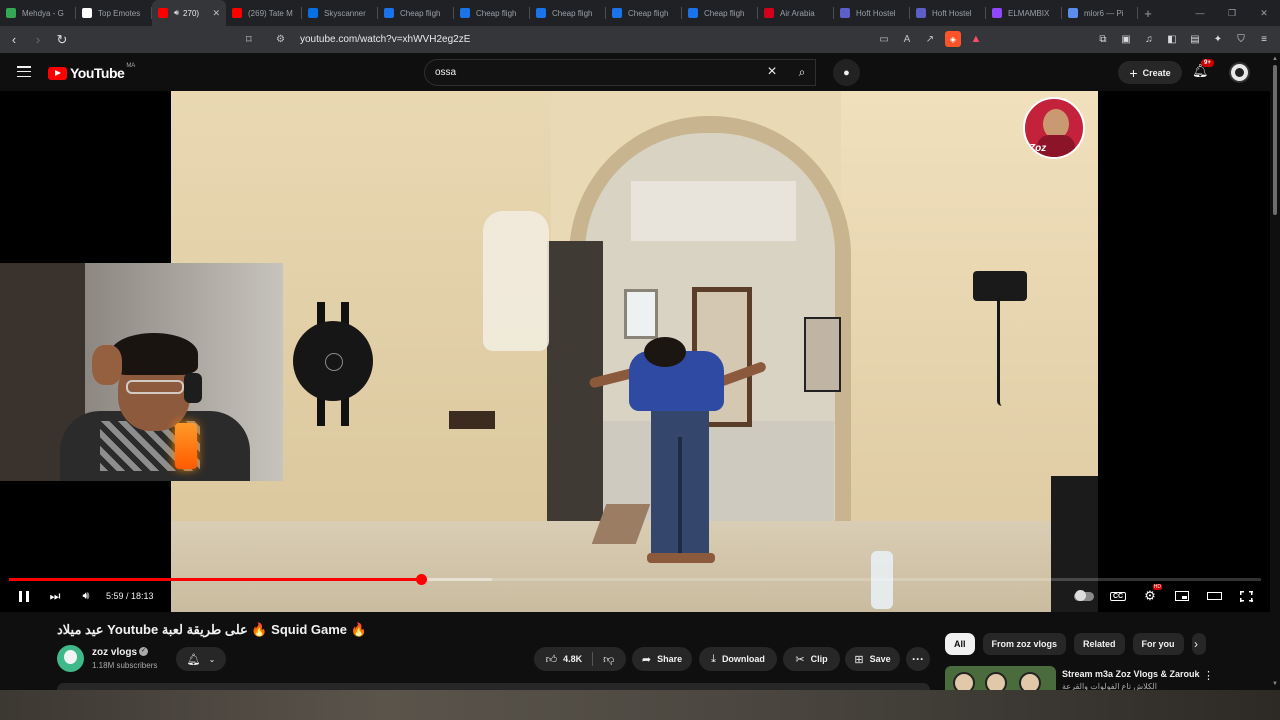 This screenshot has height=720, width=1280. Describe the element at coordinates (38, 40) in the screenshot. I see `forward-icon: ›` at that location.